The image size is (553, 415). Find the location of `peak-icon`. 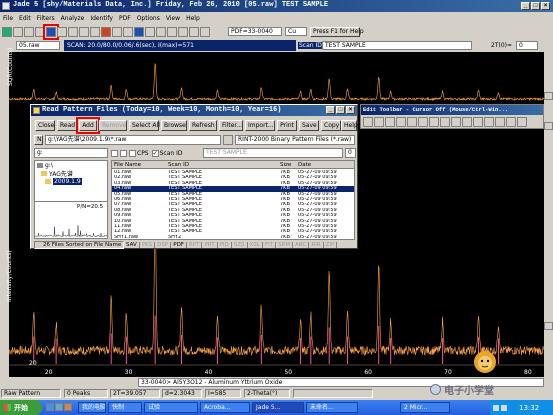

peak-icon is located at coordinates (117, 32).